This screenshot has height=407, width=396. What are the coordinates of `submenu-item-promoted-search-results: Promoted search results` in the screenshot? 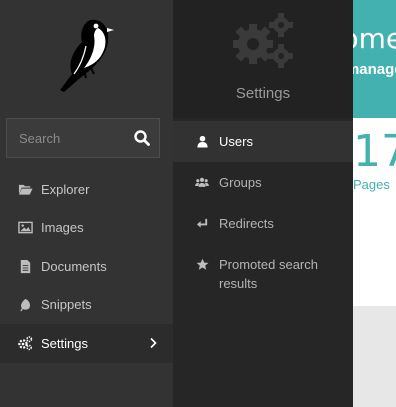 It's located at (263, 274).